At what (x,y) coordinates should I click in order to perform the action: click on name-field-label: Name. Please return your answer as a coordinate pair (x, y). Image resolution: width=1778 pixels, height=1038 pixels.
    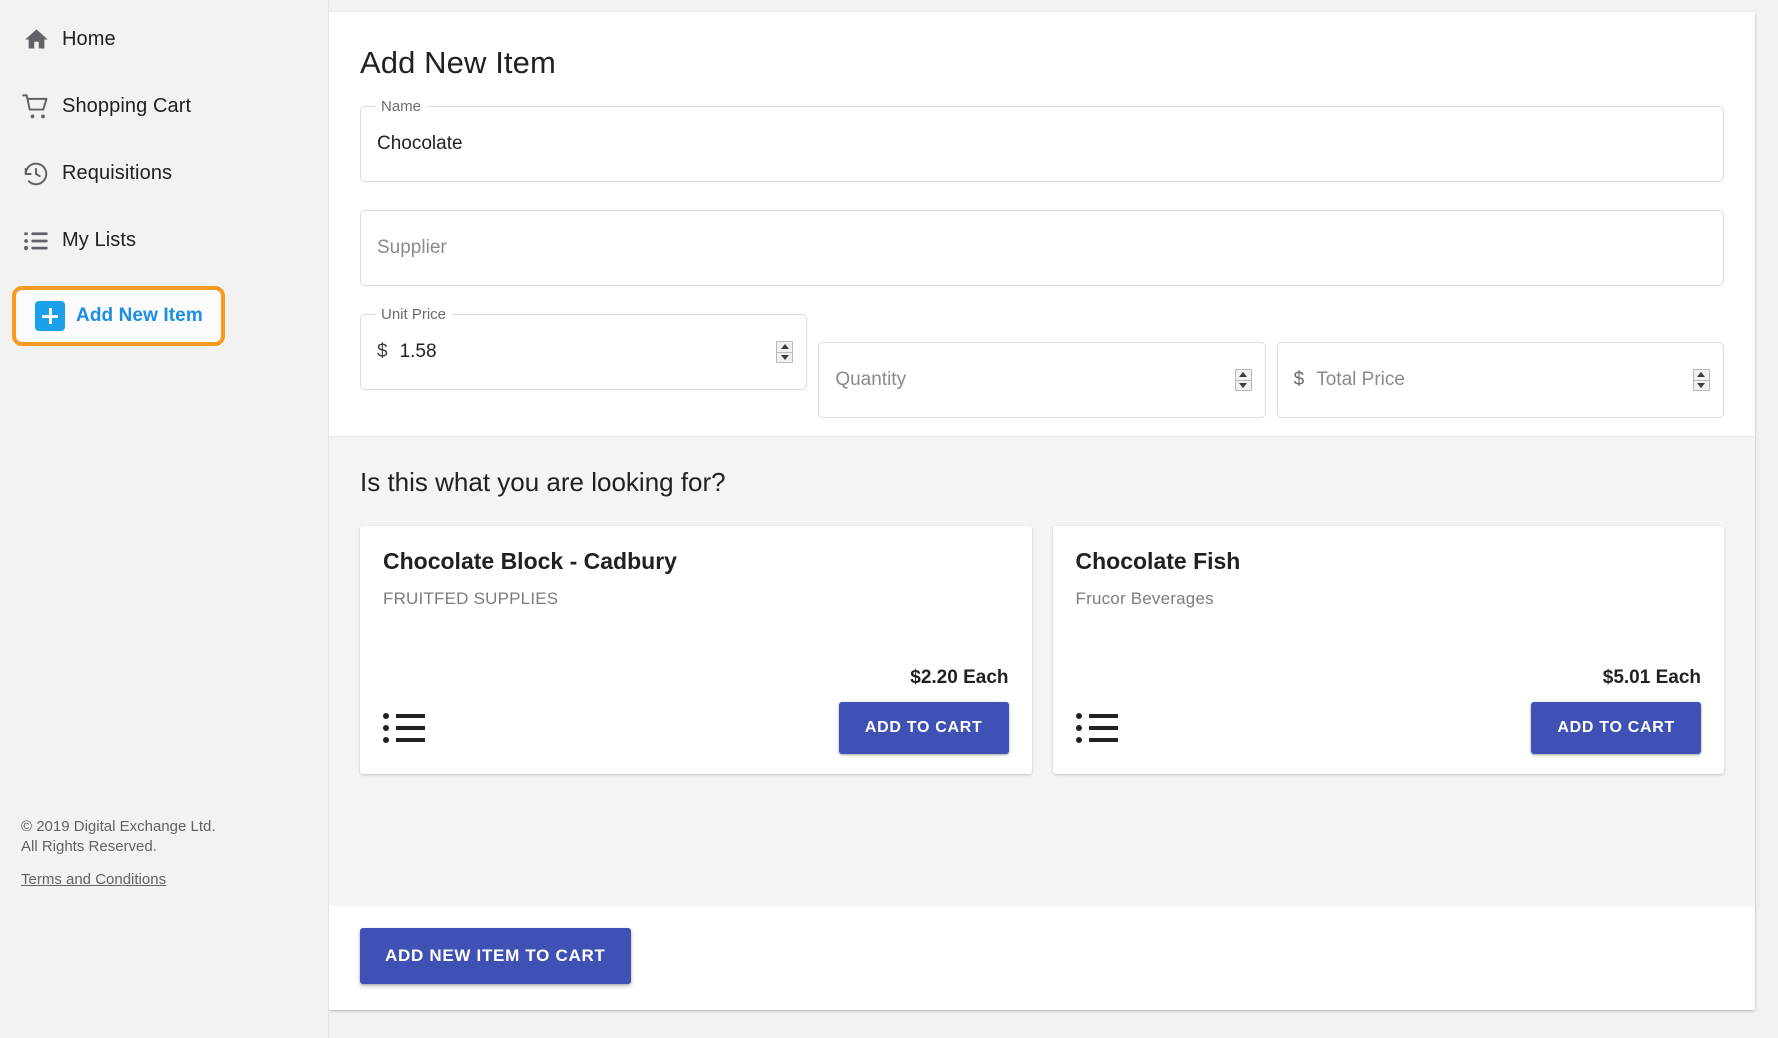
    Looking at the image, I should click on (401, 106).